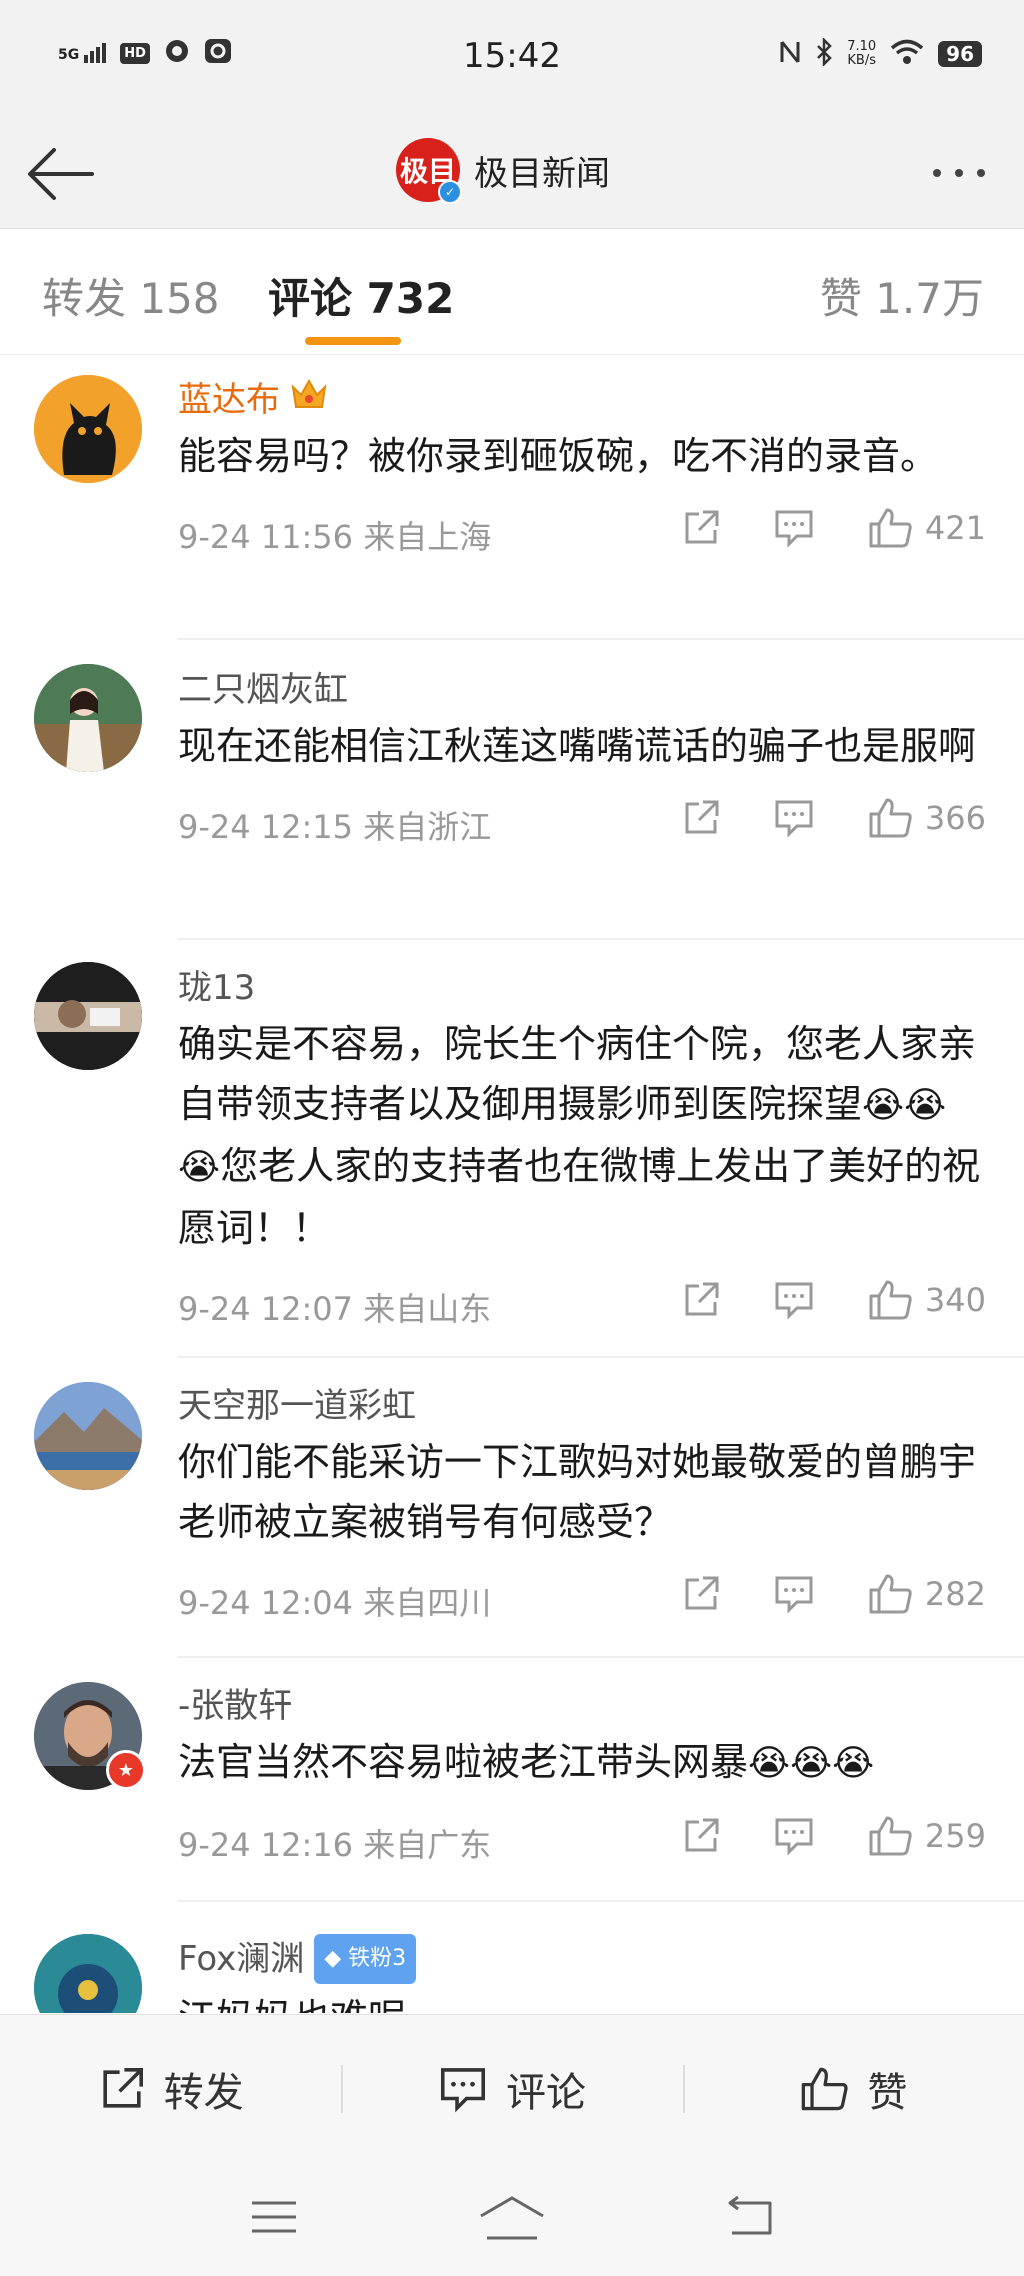  What do you see at coordinates (582, 2000) in the screenshot?
I see `comment-text: 江妈妈也难呢` at bounding box center [582, 2000].